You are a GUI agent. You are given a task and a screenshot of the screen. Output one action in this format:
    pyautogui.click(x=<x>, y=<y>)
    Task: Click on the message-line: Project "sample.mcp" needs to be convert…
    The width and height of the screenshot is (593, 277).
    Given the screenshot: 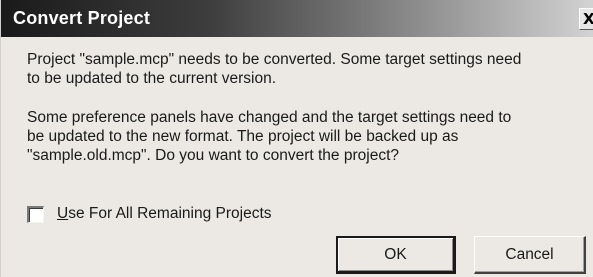 What is the action you would take?
    pyautogui.click(x=274, y=59)
    